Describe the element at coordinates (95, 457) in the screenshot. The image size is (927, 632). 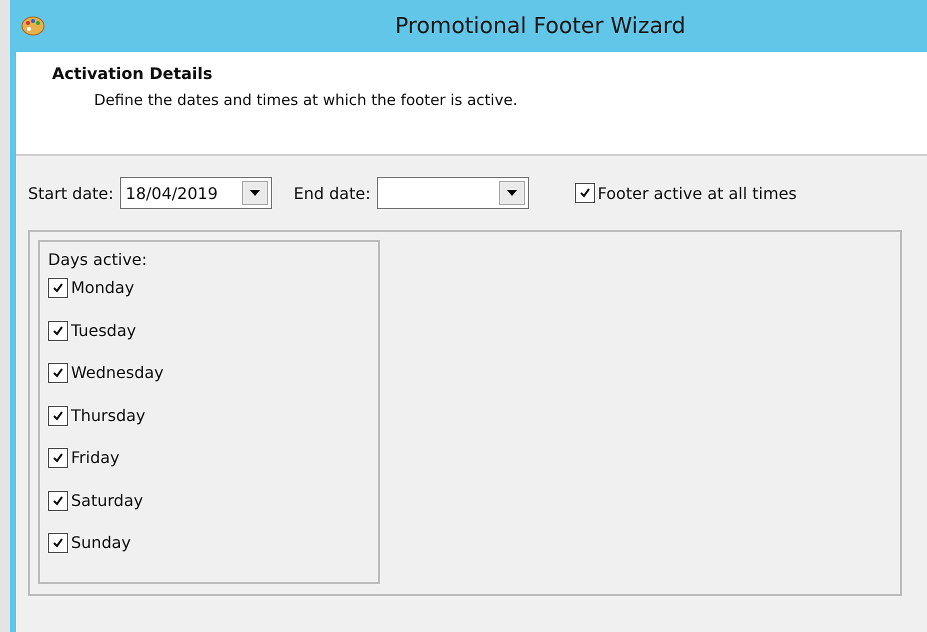
I see `checkbox-label: Friday` at that location.